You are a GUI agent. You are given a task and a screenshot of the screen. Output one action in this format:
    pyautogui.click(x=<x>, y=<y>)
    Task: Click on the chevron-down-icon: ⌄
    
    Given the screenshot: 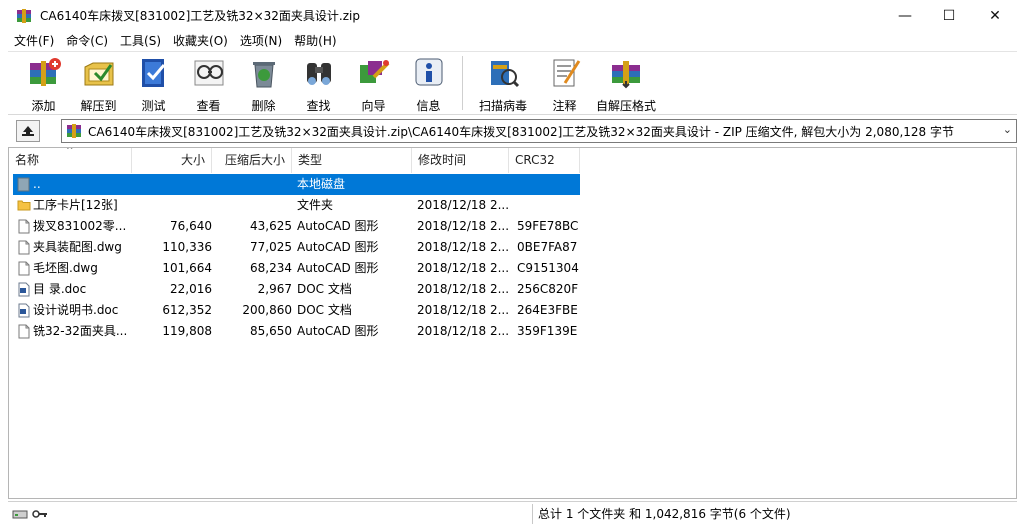 What is the action you would take?
    pyautogui.click(x=1007, y=129)
    